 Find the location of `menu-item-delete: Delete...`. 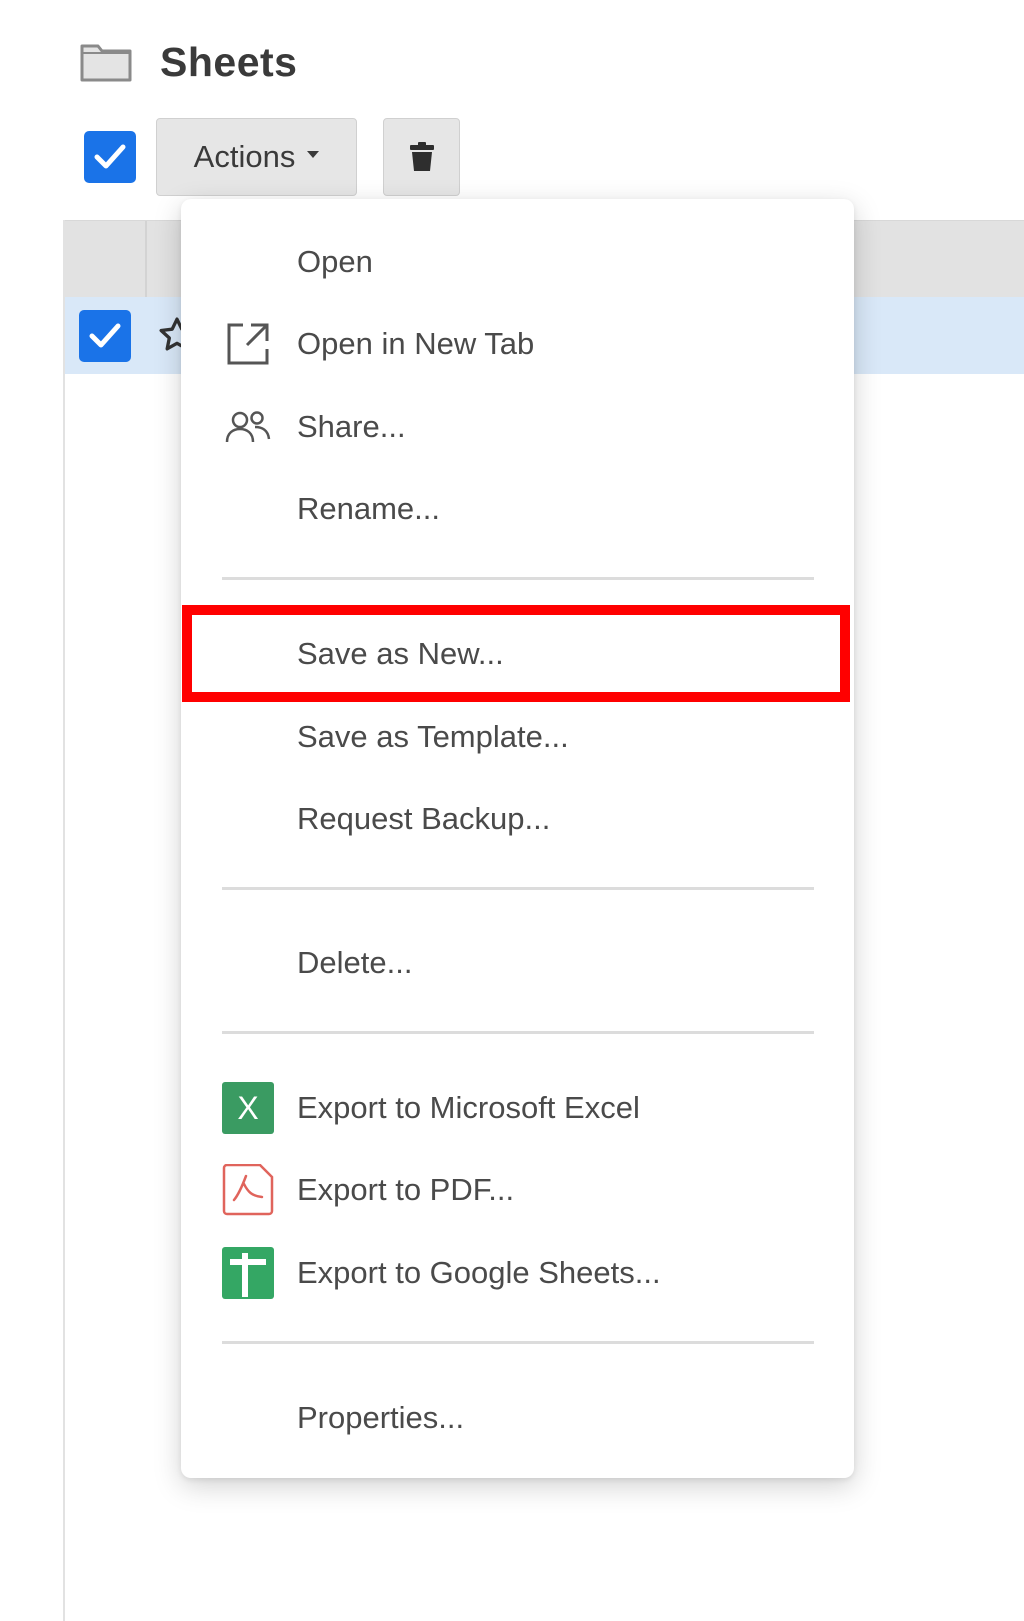

menu-item-delete: Delete... is located at coordinates (517, 963).